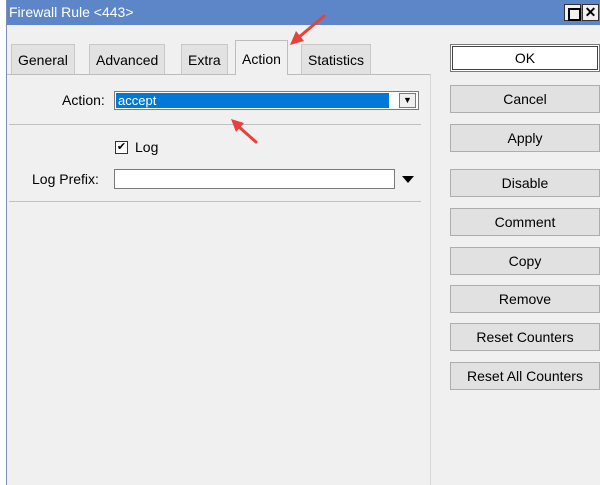 The height and width of the screenshot is (485, 600). I want to click on tab-action: Action, so click(261, 57).